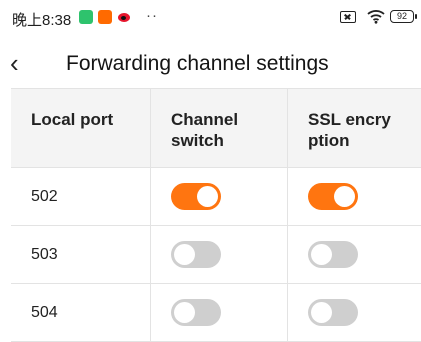 The height and width of the screenshot is (342, 421). Describe the element at coordinates (152, 15) in the screenshot. I see `more-notifications-icon: ··` at that location.